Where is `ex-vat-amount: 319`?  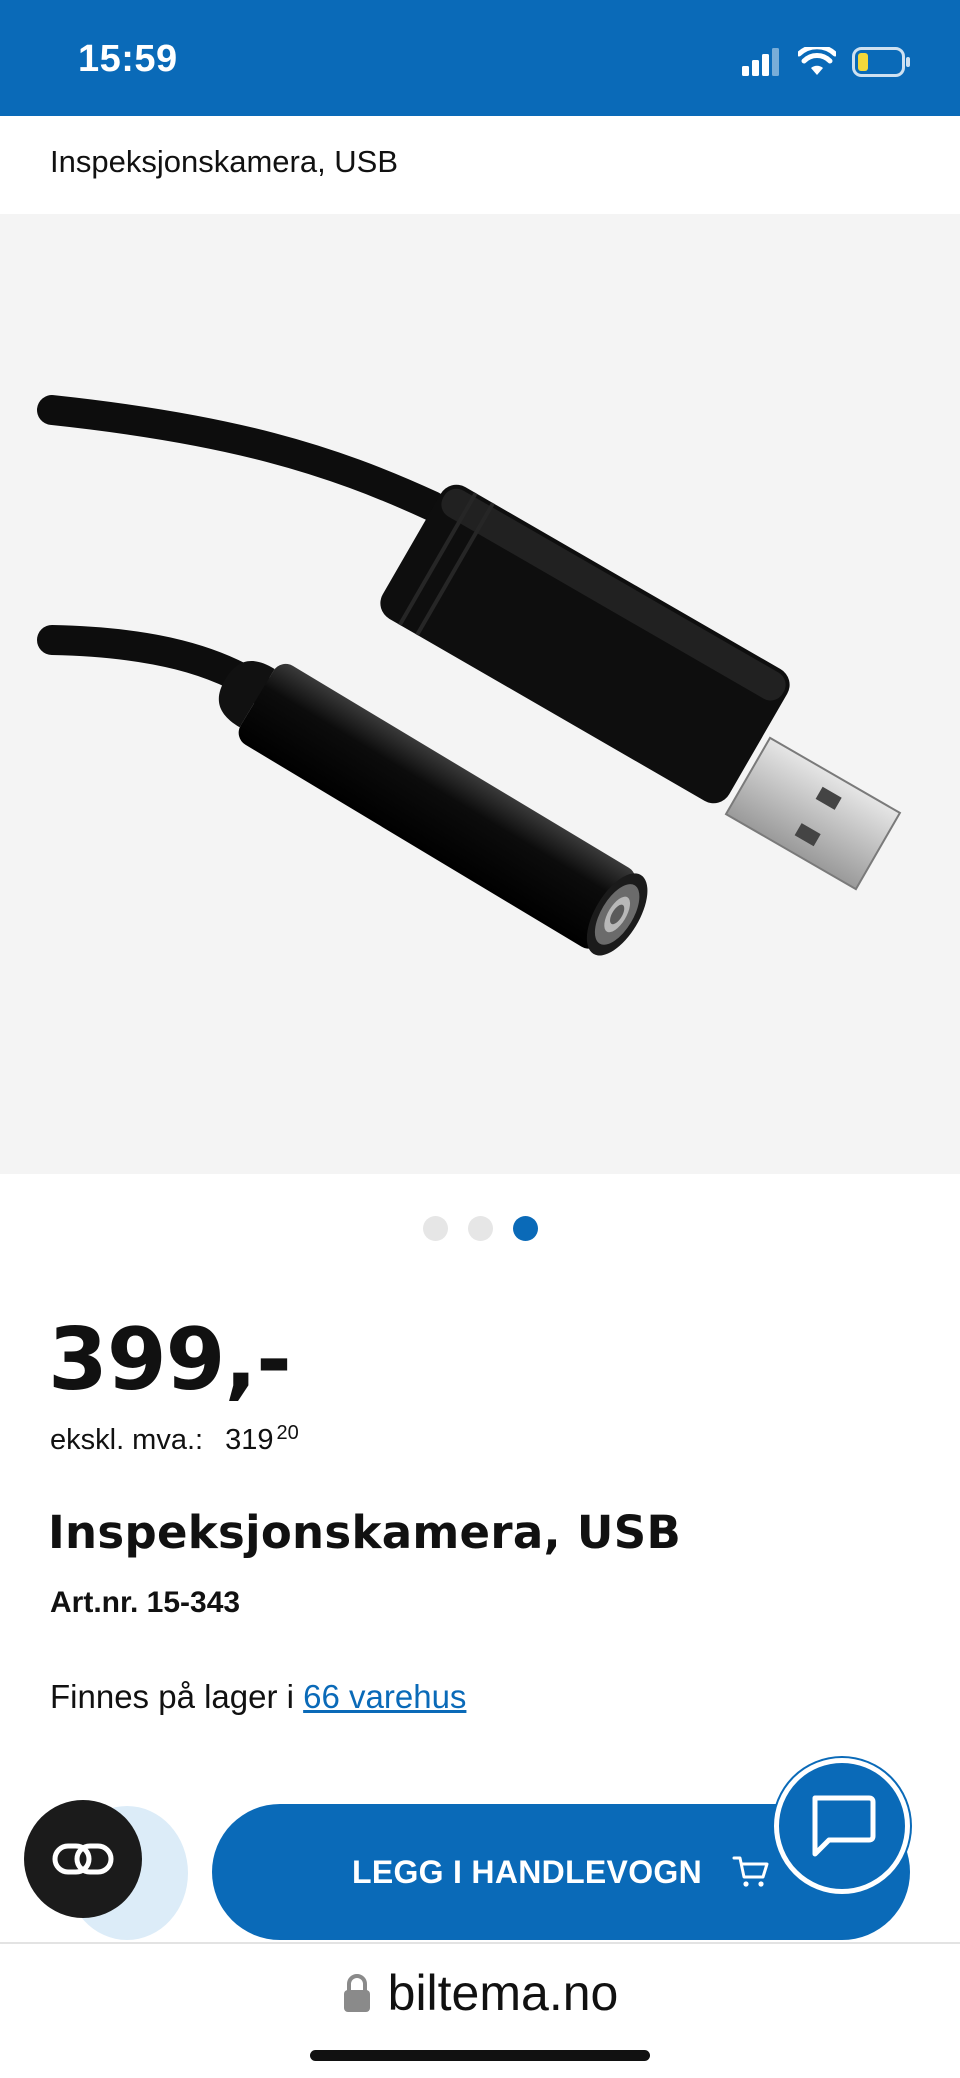
ex-vat-amount: 319 is located at coordinates (249, 1440).